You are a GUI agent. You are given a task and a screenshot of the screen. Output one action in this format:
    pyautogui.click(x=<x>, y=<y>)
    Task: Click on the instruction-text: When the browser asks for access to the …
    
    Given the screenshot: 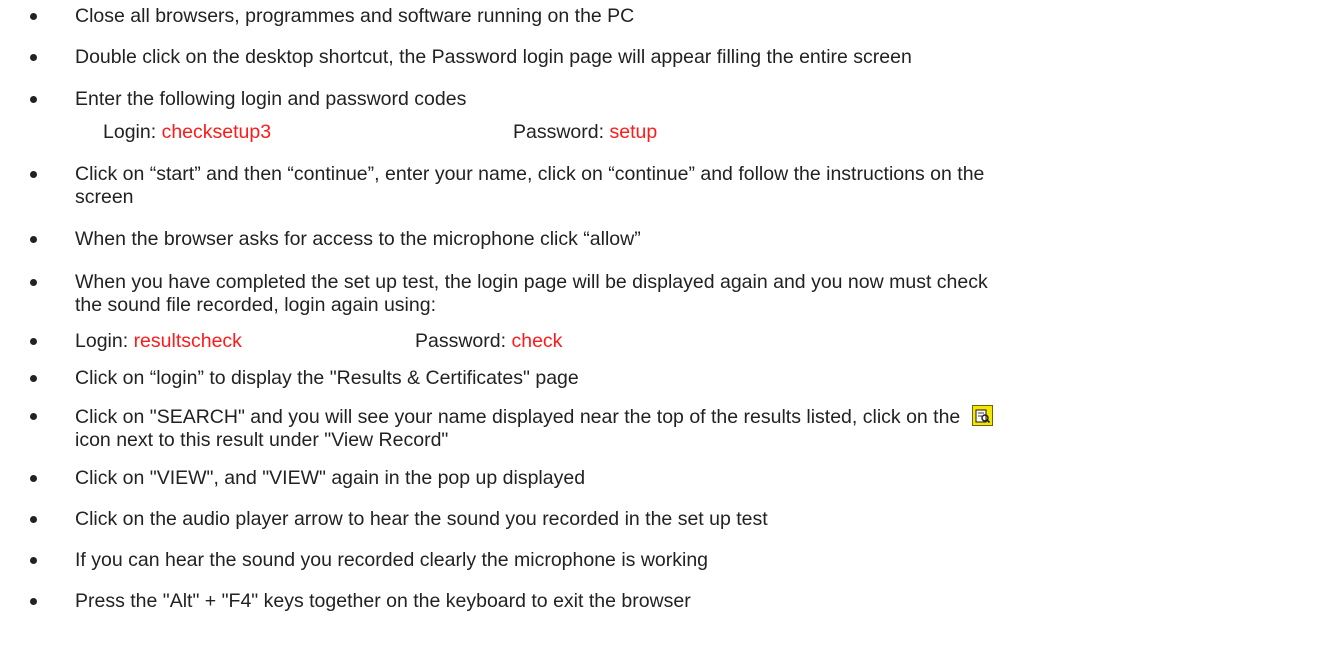 What is the action you would take?
    pyautogui.click(x=358, y=239)
    